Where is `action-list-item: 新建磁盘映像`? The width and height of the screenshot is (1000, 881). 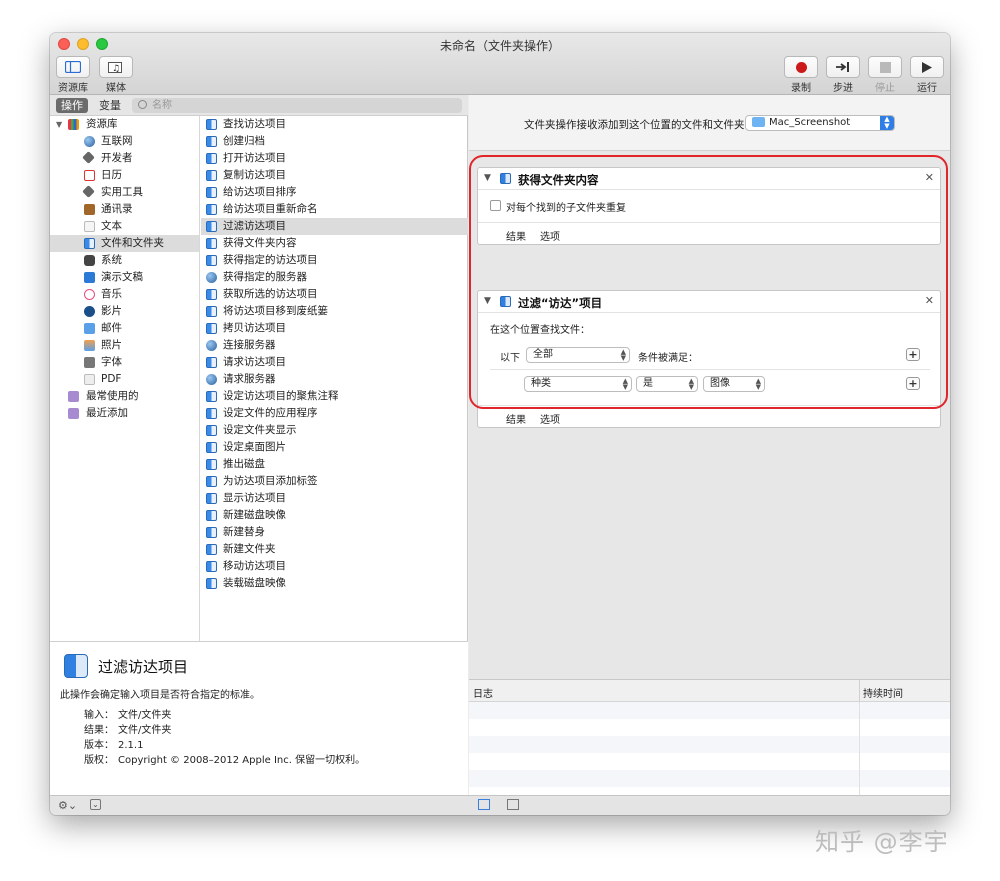 action-list-item: 新建磁盘映像 is located at coordinates (334, 515).